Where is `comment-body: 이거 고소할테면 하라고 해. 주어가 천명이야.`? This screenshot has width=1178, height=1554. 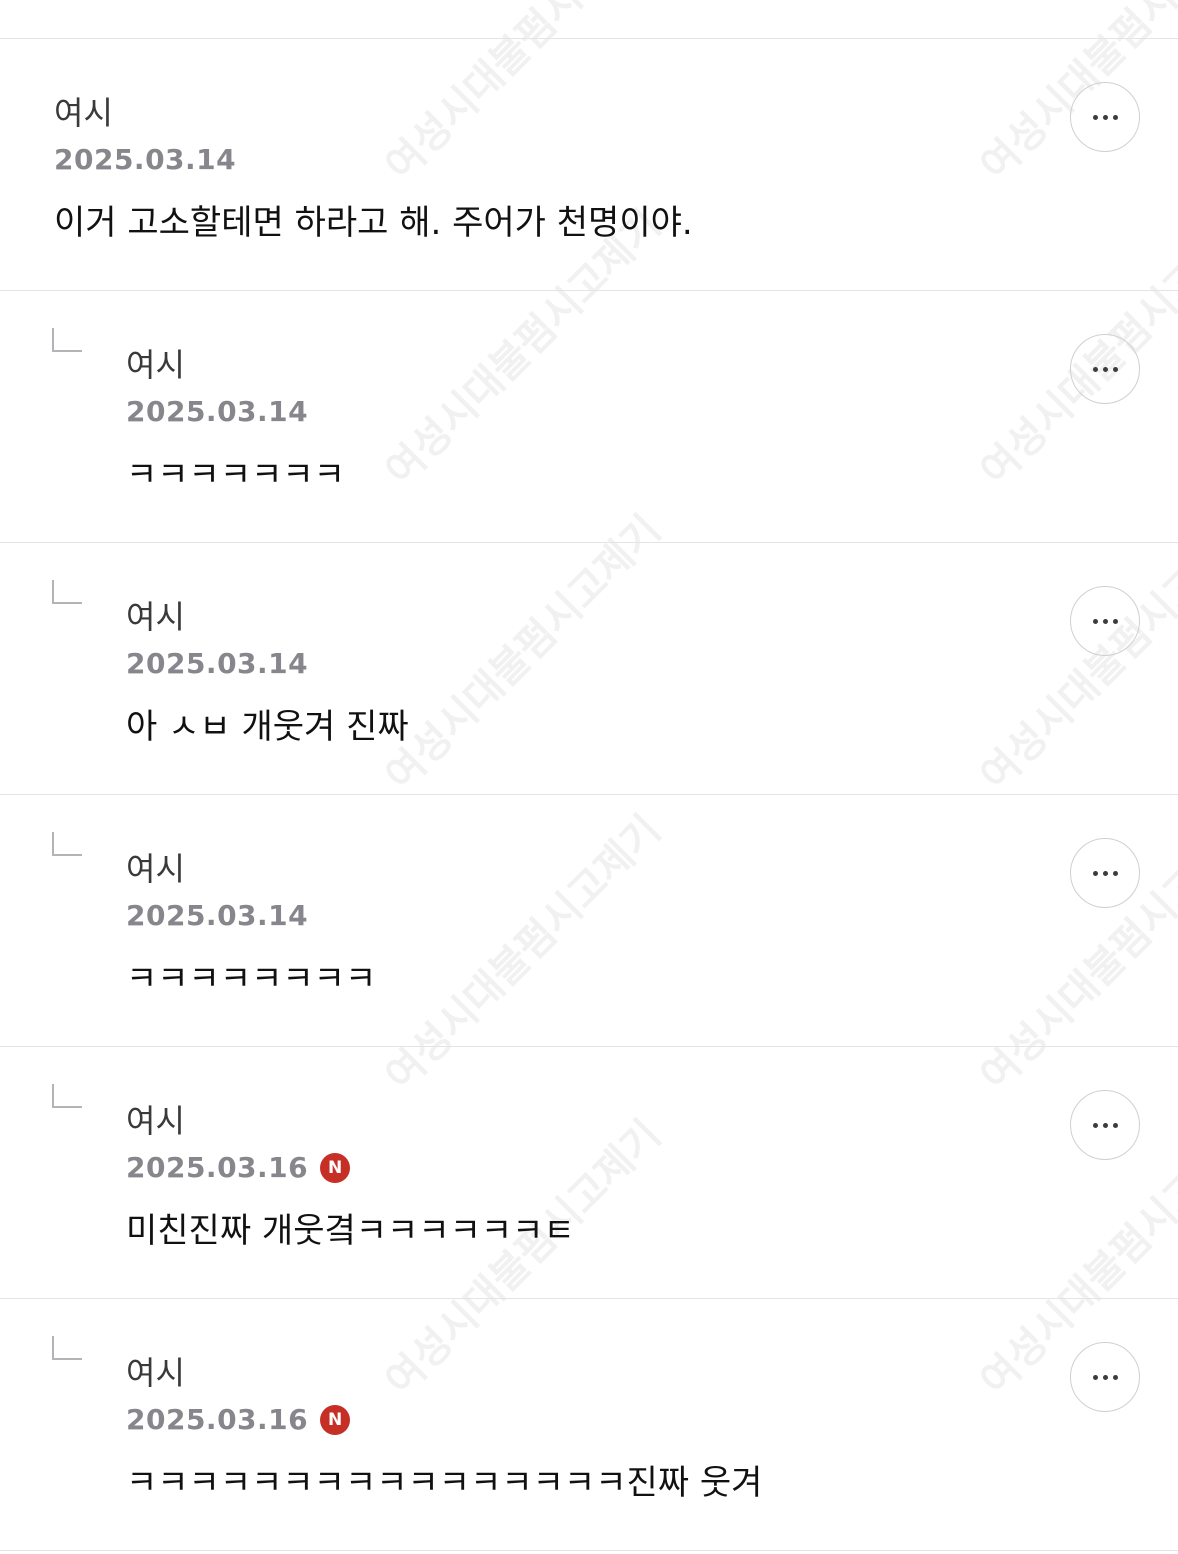
comment-body: 이거 고소할테면 하라고 해. 주어가 천명이야. is located at coordinates (373, 223).